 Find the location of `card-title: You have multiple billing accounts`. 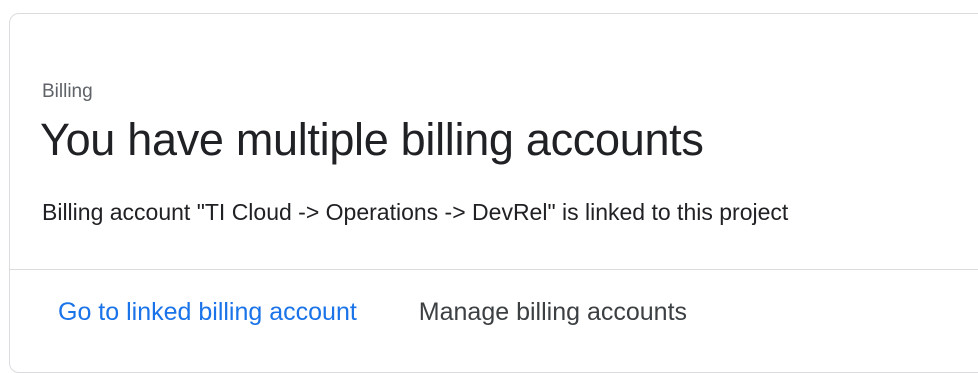

card-title: You have multiple billing accounts is located at coordinates (372, 139).